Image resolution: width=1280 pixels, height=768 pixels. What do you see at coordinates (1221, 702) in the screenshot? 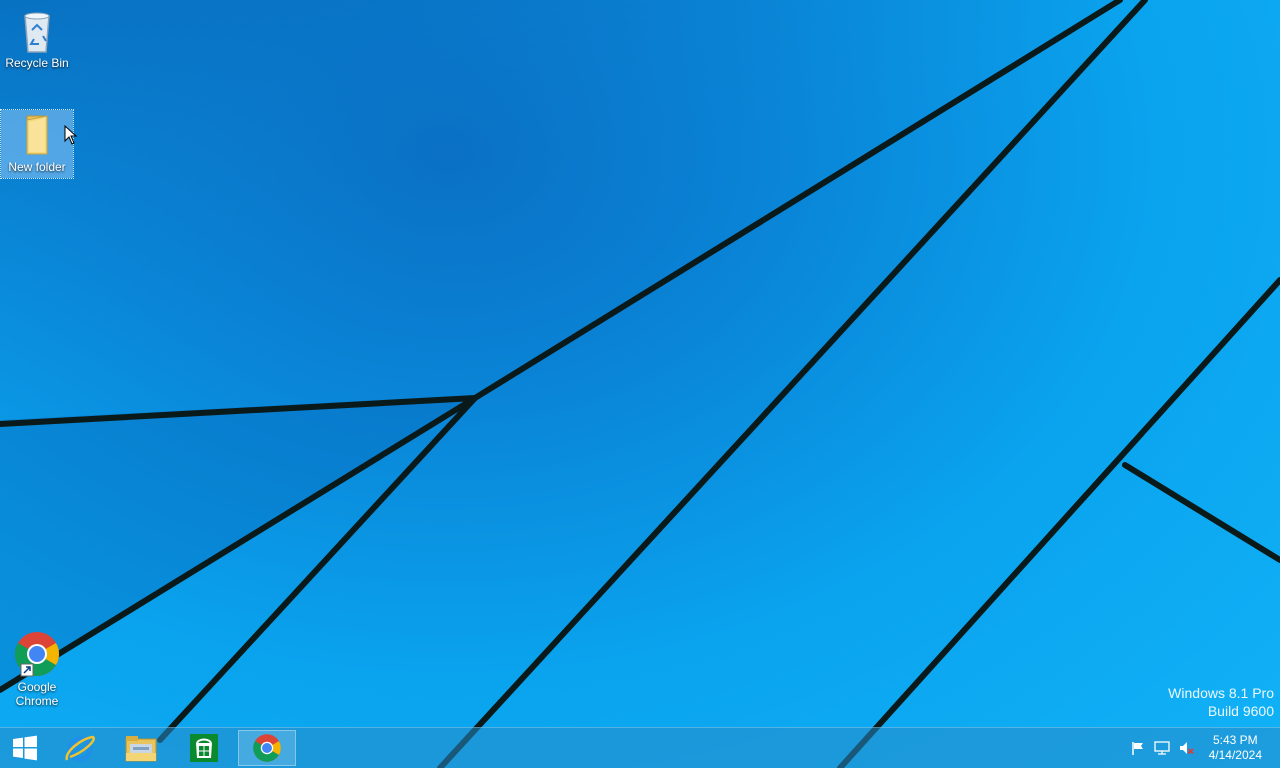
I see `windows-watermark: Windows 8.1 Pro Build 9600` at bounding box center [1221, 702].